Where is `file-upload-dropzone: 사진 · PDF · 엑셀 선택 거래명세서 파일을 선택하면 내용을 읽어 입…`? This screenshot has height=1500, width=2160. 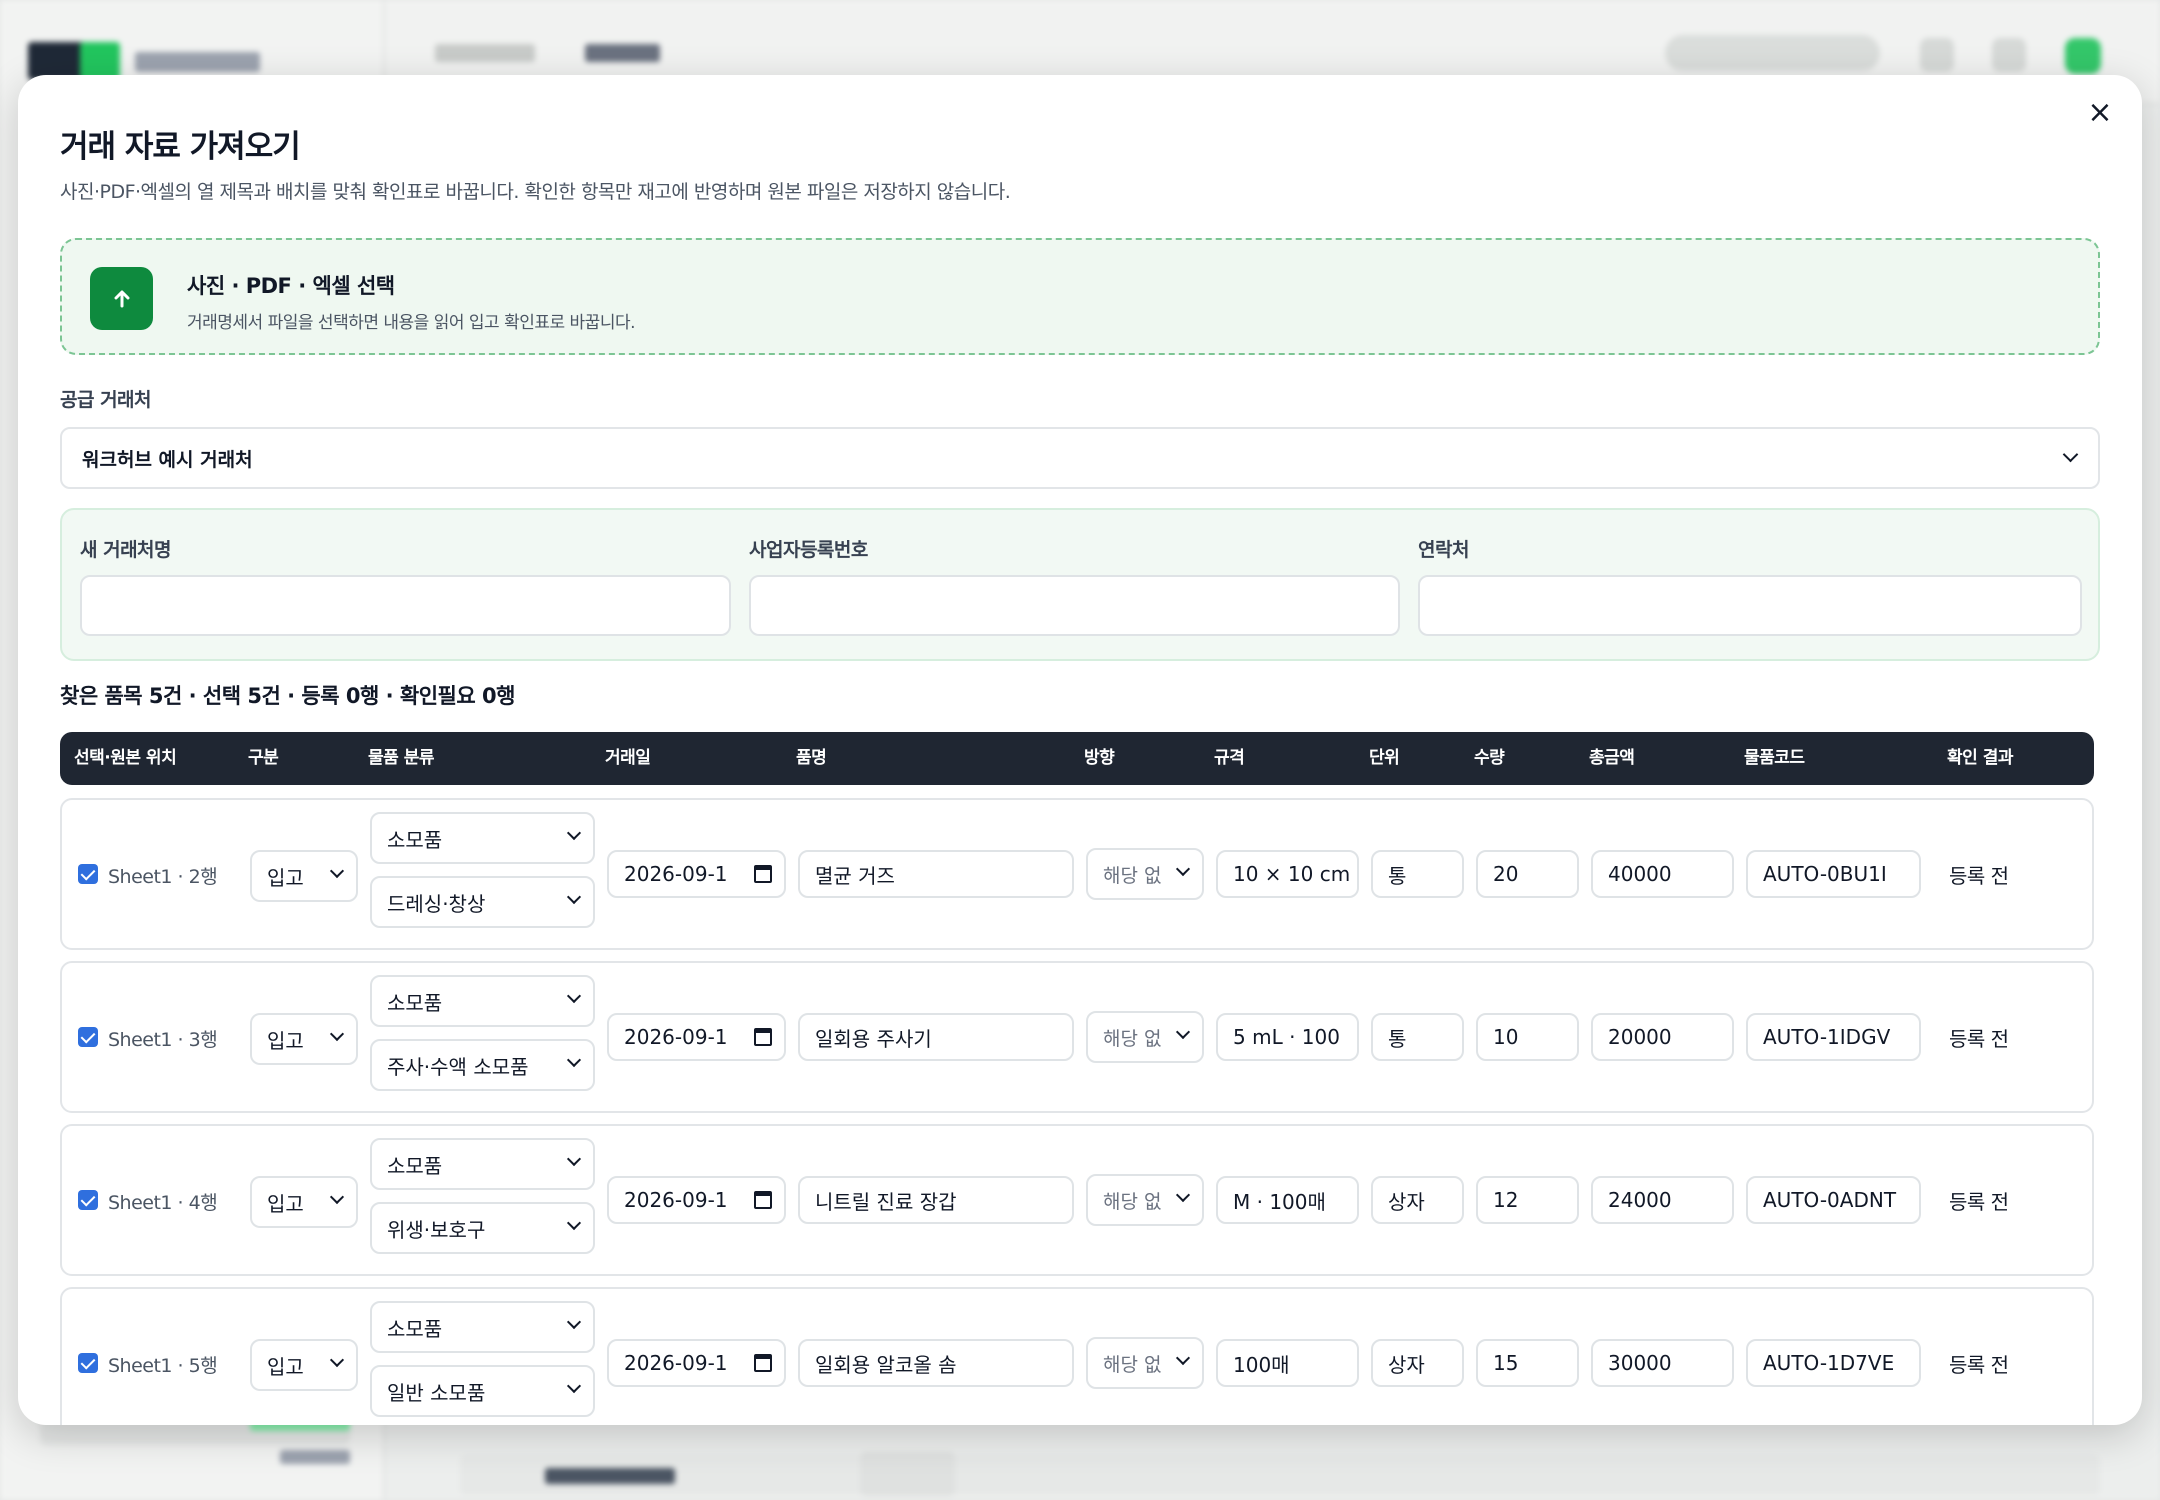
file-upload-dropzone: 사진 · PDF · 엑셀 선택 거래명세서 파일을 선택하면 내용을 읽어 입… is located at coordinates (1080, 296).